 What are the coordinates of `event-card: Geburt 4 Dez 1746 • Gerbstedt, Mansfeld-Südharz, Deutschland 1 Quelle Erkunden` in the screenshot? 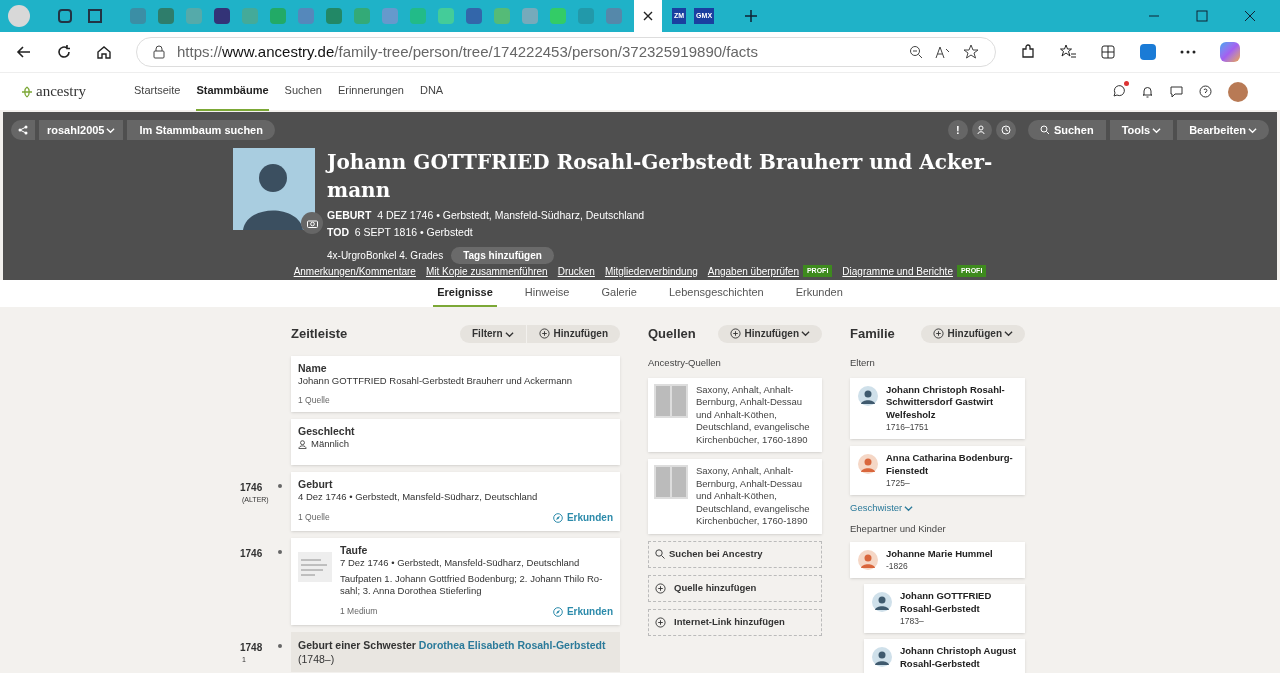 It's located at (455, 502).